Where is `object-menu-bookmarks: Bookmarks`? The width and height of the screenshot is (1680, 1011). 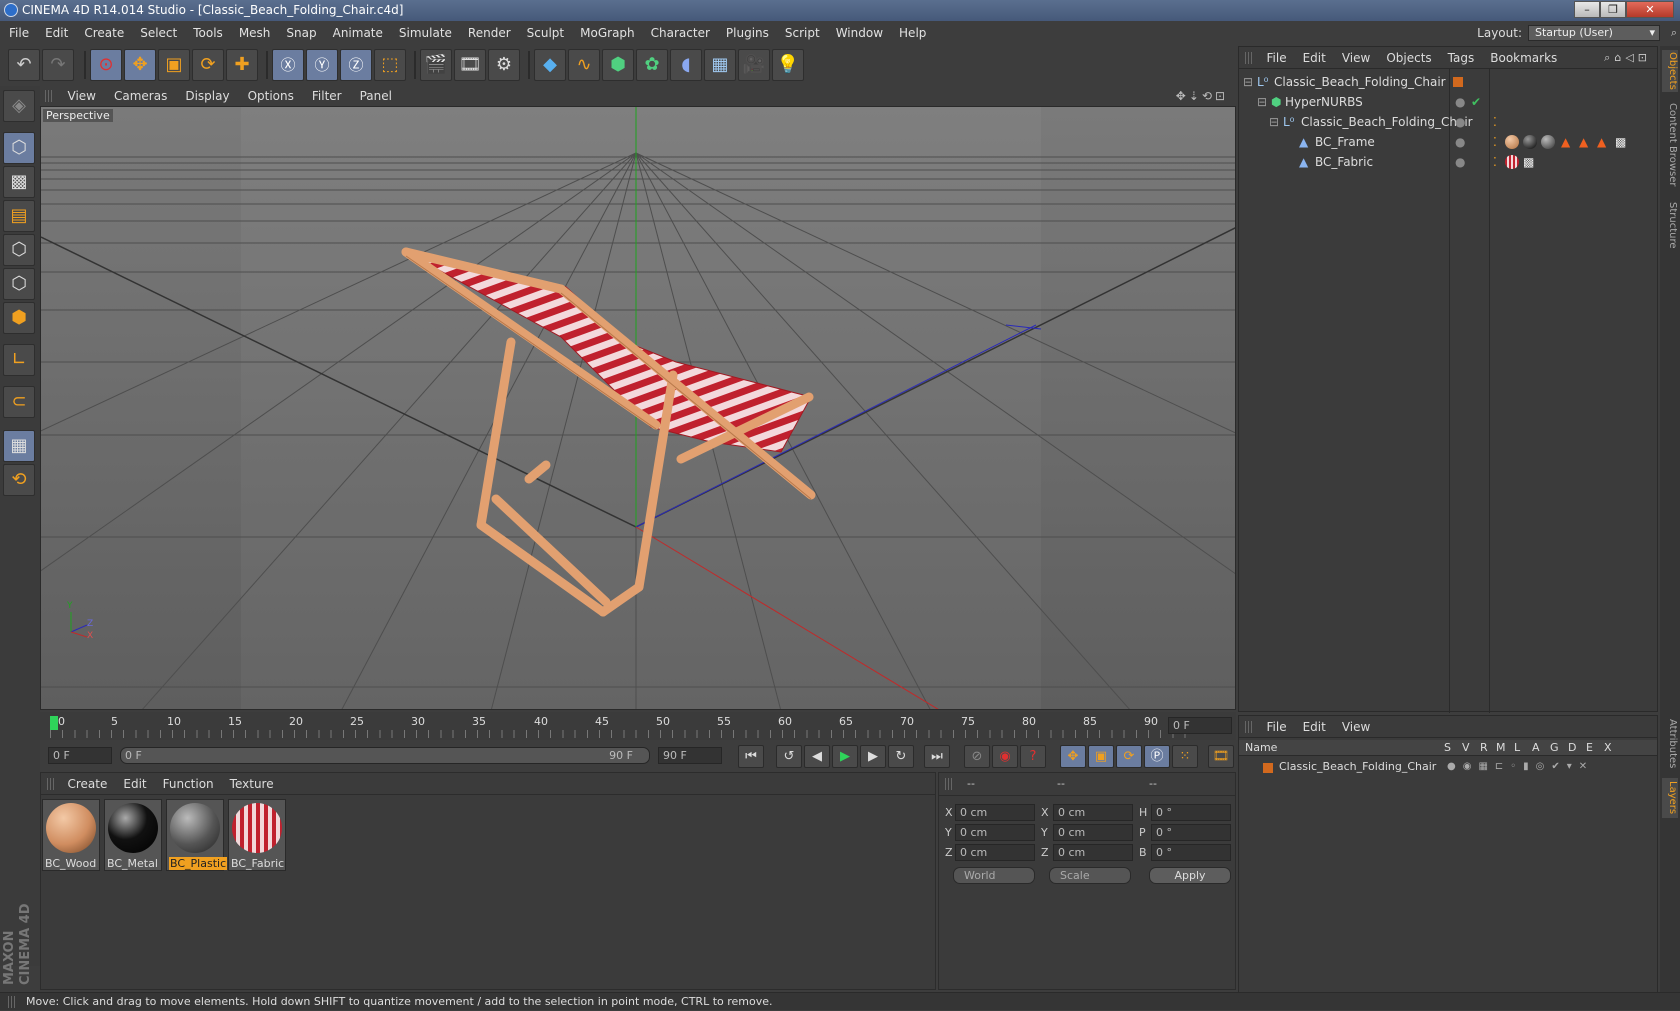 object-menu-bookmarks: Bookmarks is located at coordinates (1523, 58).